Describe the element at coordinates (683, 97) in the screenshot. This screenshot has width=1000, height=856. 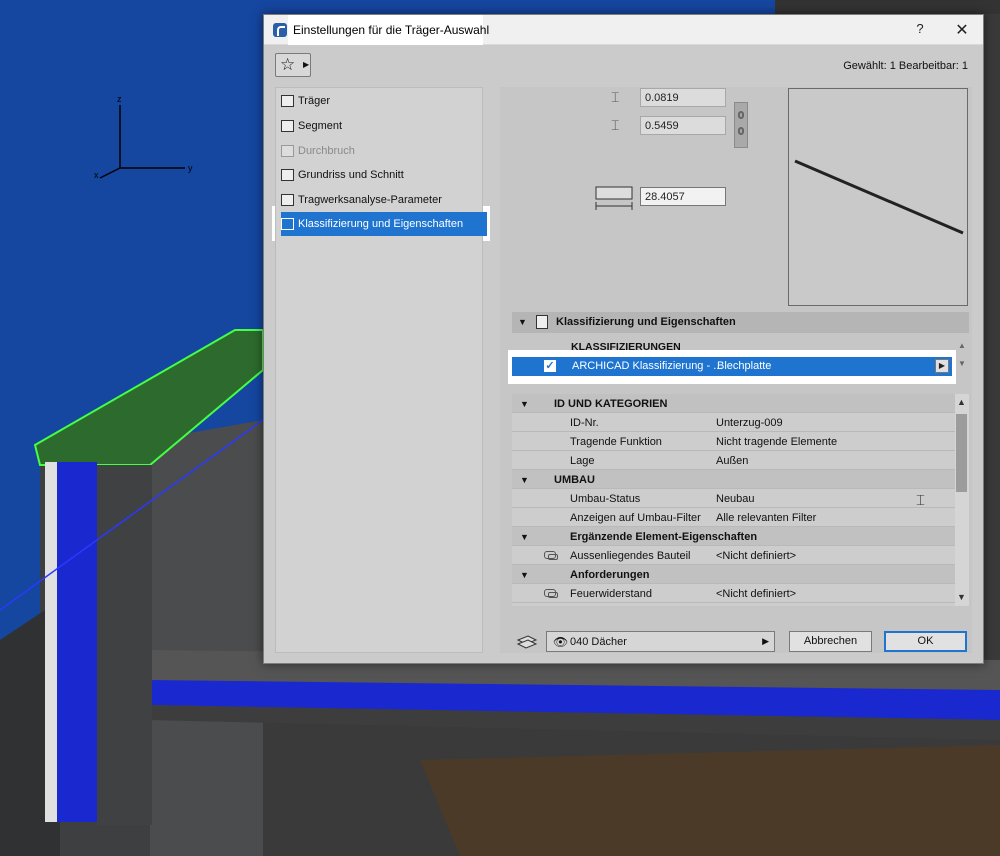
I see `width-field: 0.0819` at that location.